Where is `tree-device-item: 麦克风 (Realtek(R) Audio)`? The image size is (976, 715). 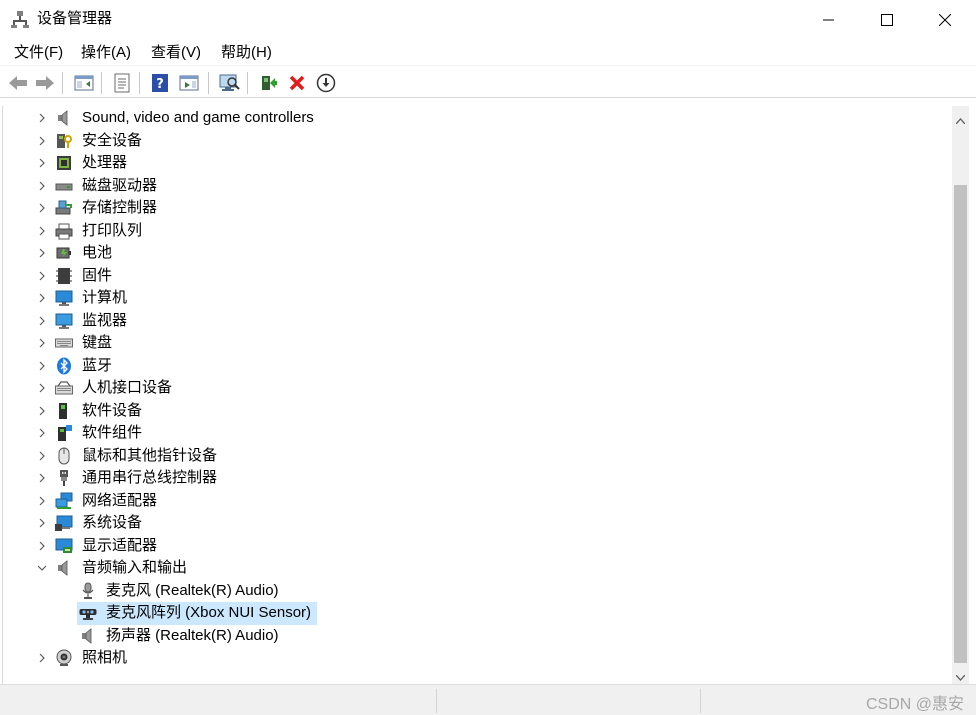 tree-device-item: 麦克风 (Realtek(R) Audio) is located at coordinates (473, 591).